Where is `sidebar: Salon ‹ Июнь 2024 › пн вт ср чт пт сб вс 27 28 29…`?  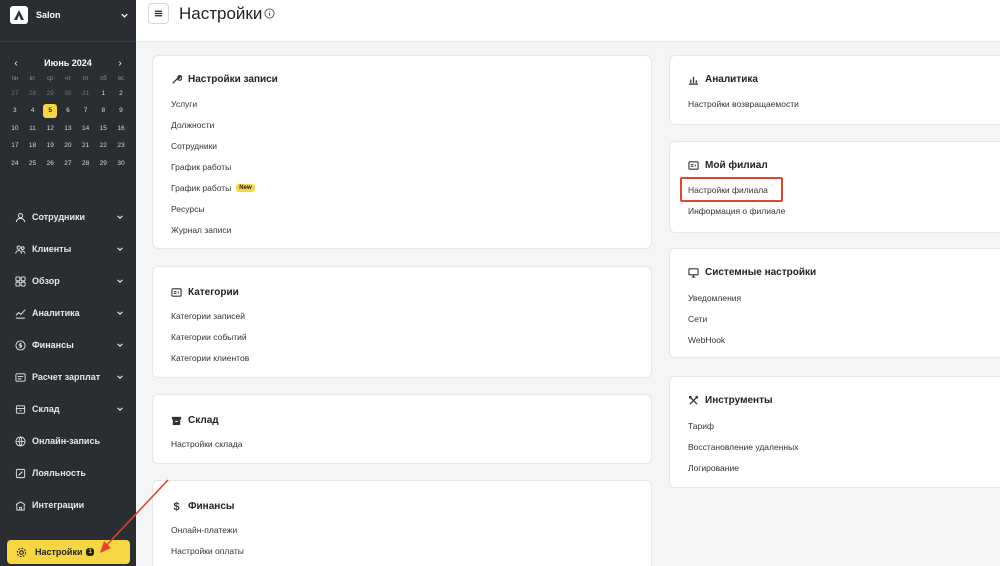 sidebar: Salon ‹ Июнь 2024 › пн вт ср чт пт сб вс 27 28 29… is located at coordinates (68, 283).